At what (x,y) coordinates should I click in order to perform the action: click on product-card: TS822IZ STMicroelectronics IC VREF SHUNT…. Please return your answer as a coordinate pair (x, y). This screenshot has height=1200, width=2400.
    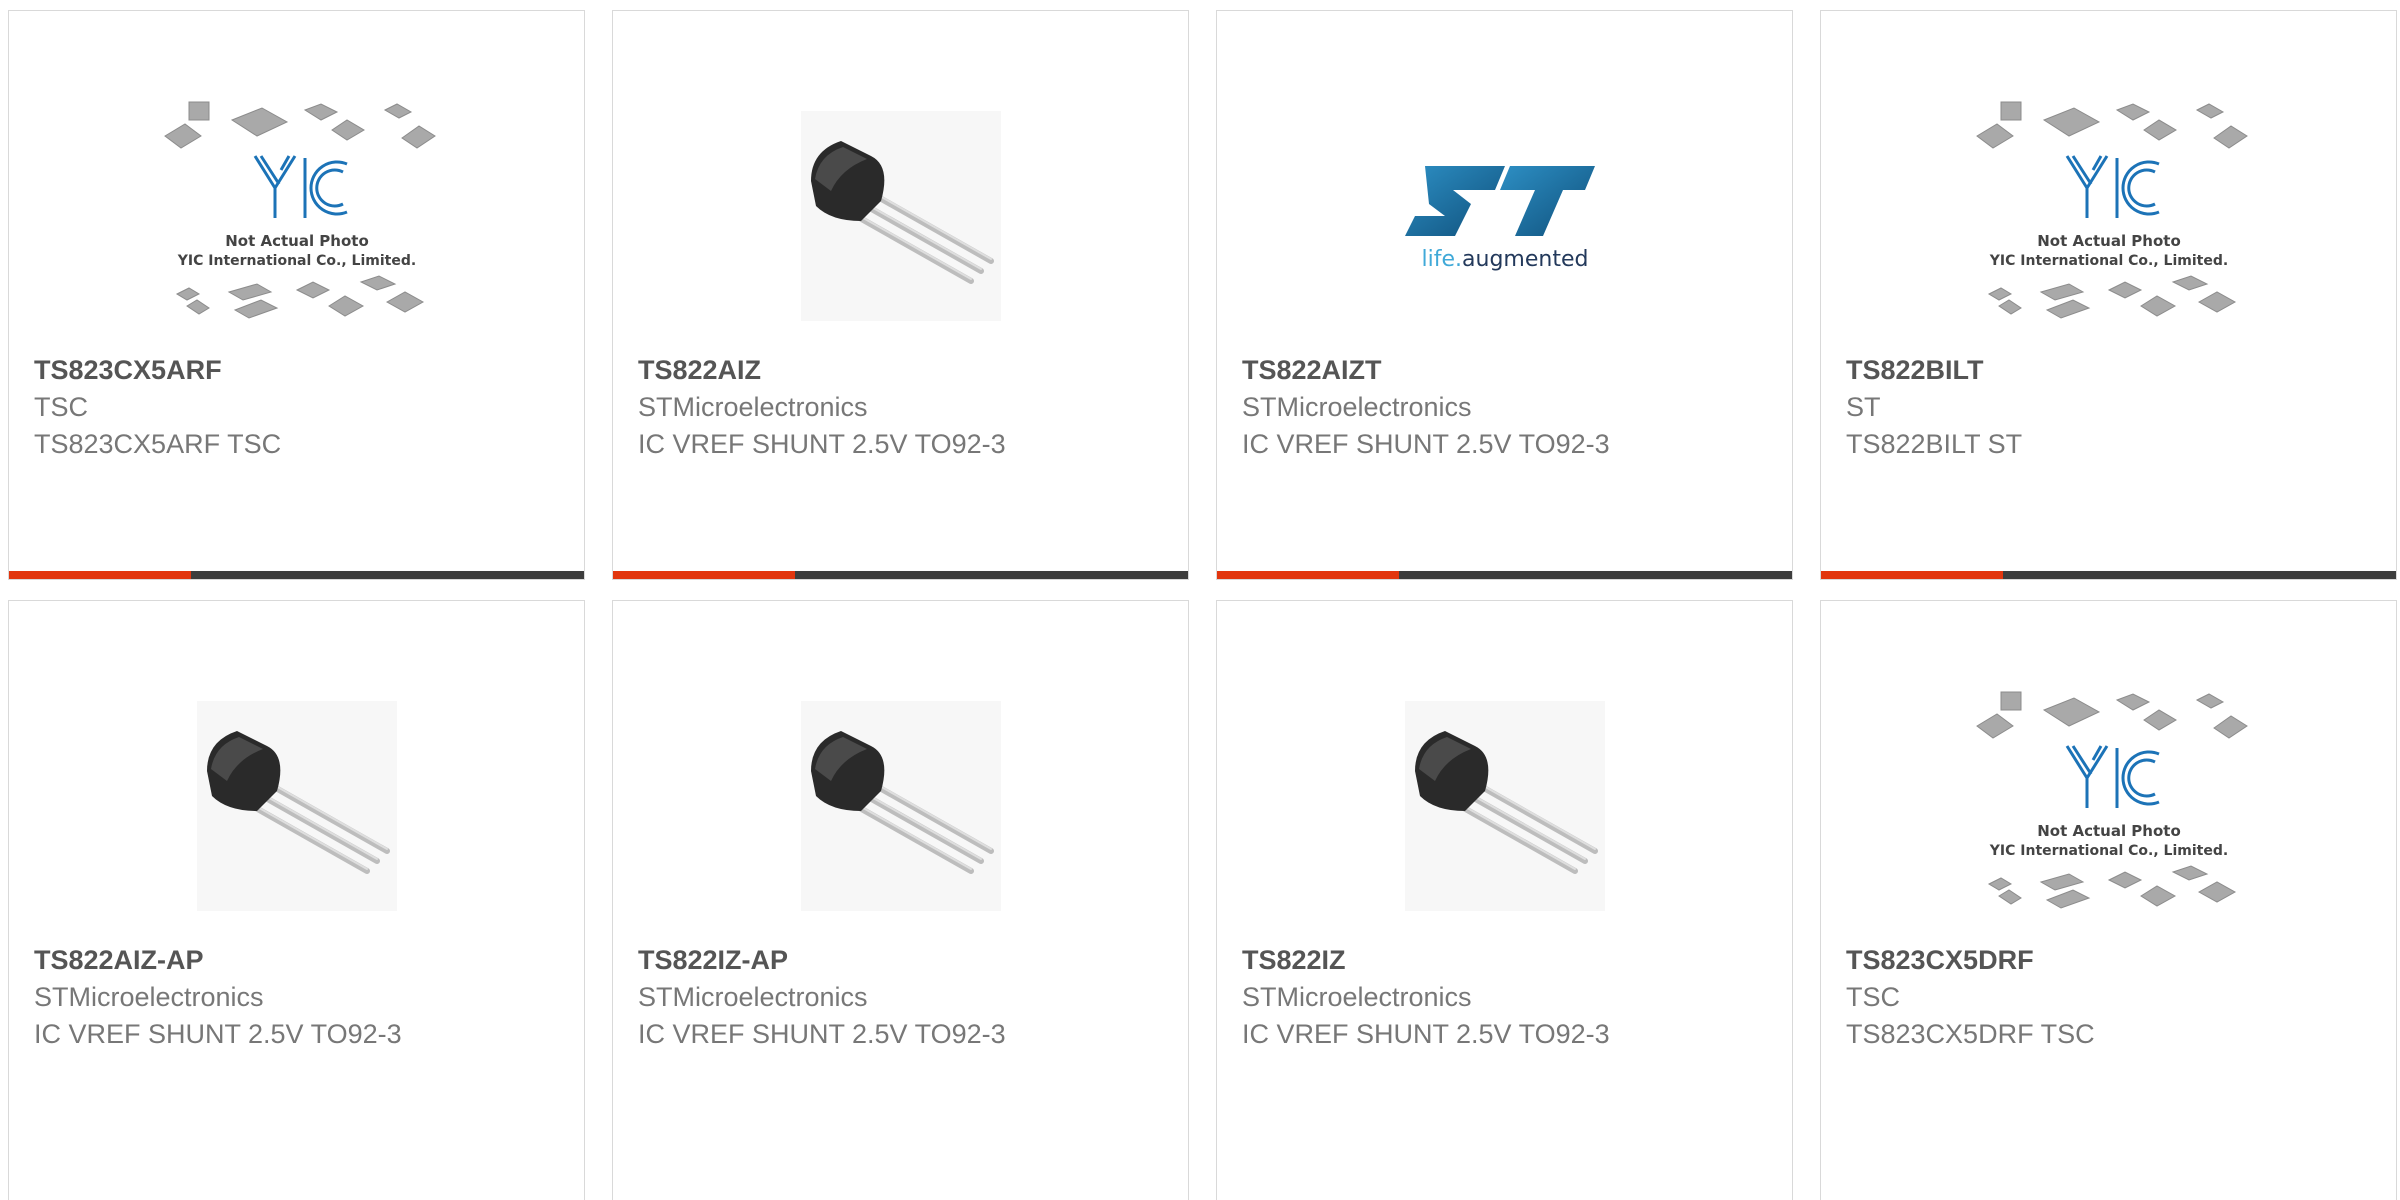
    Looking at the image, I should click on (1504, 900).